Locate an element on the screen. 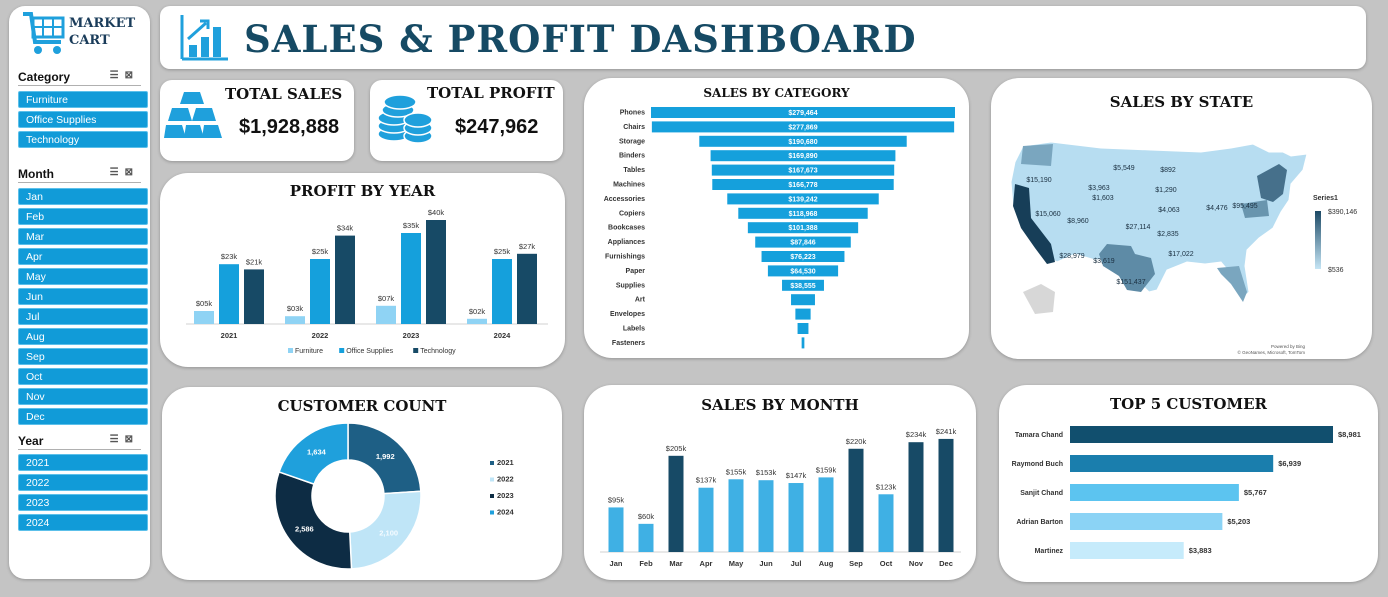 The image size is (1388, 597). state-value-label: $4,063 is located at coordinates (1169, 210).